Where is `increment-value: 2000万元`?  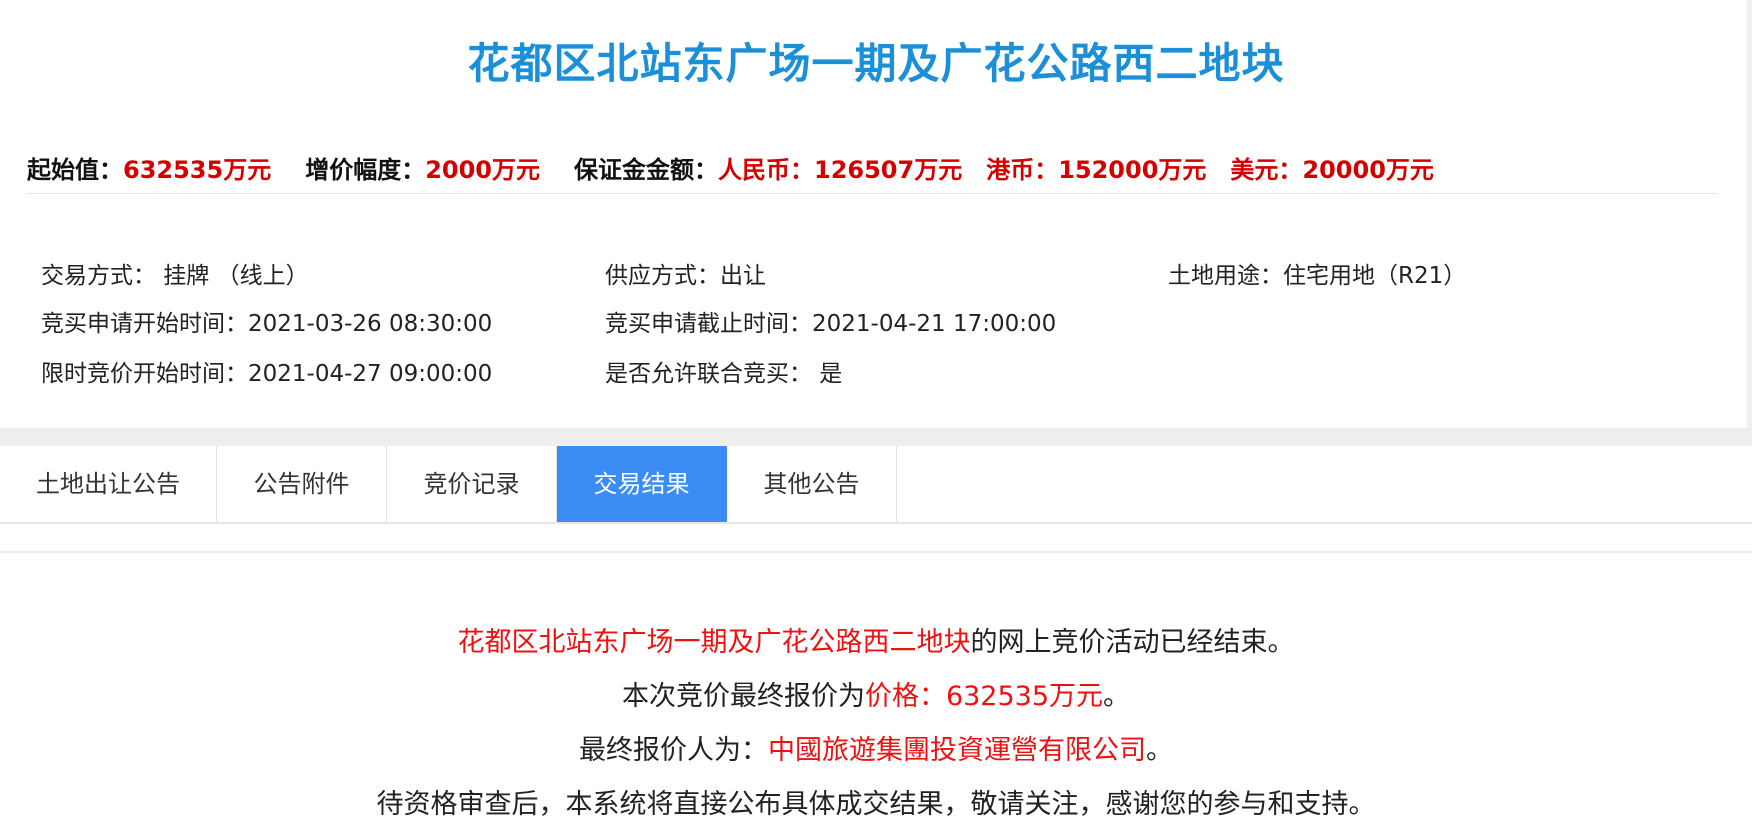
increment-value: 2000万元 is located at coordinates (482, 170).